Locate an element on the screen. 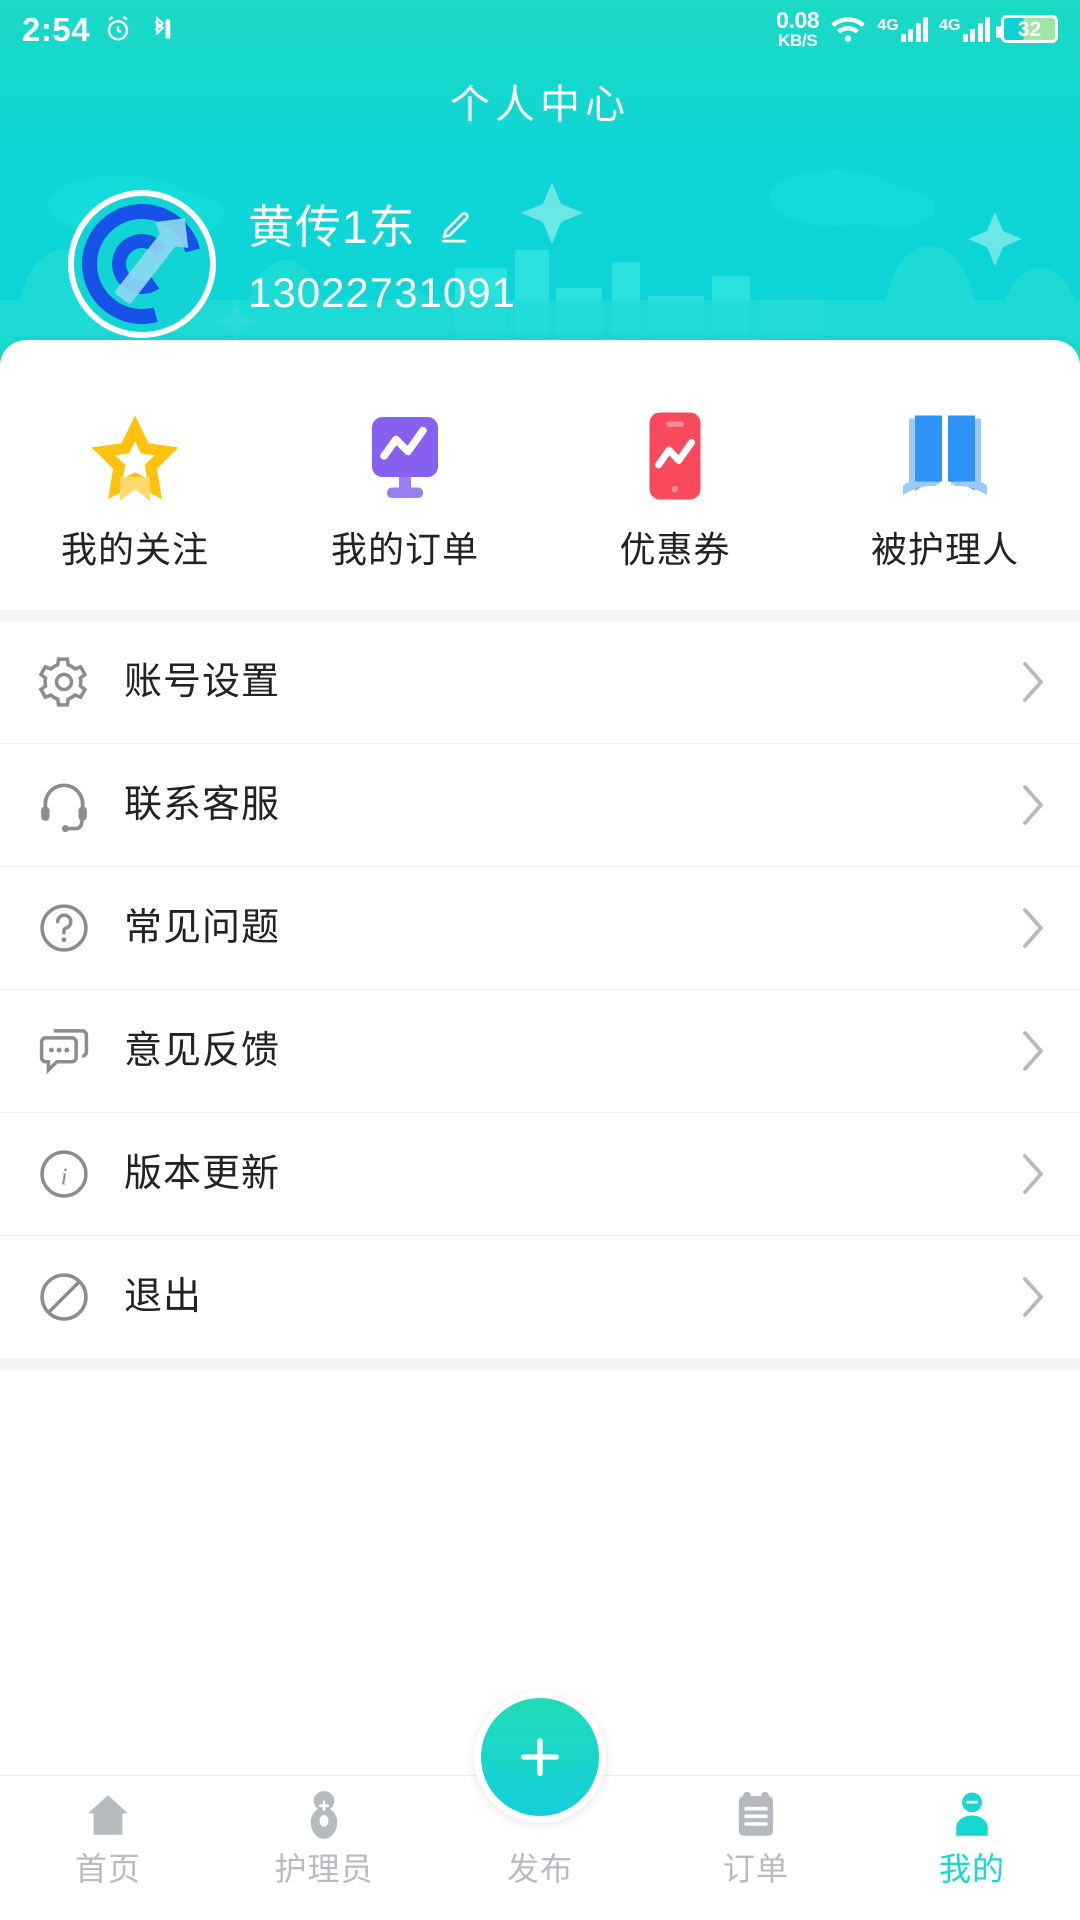  question-circle-icon is located at coordinates (64, 928).